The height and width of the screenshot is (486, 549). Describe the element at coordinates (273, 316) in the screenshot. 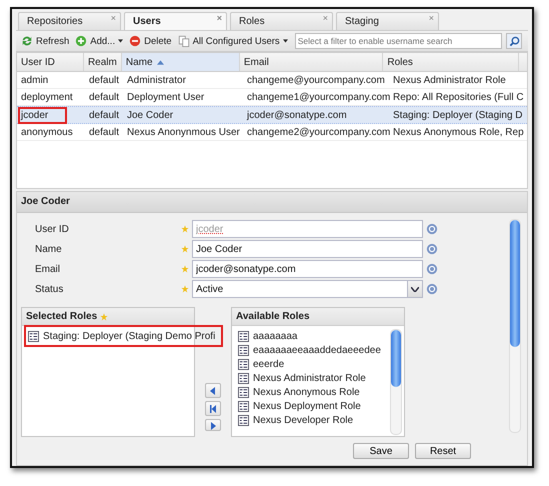

I see `panel-title: Available Roles` at that location.